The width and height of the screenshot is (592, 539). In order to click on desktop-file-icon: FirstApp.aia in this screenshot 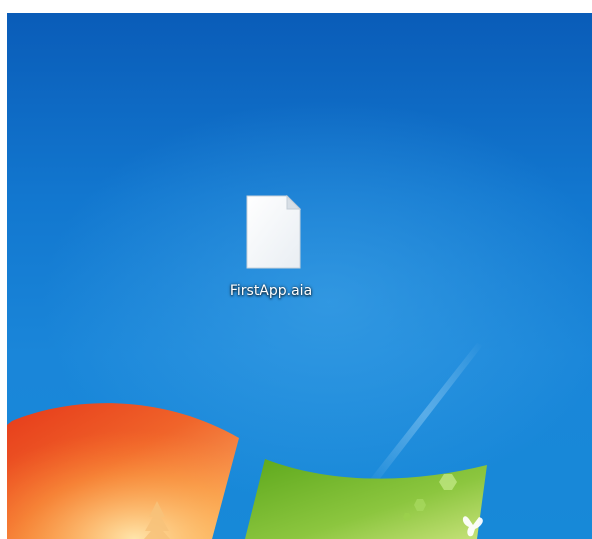, I will do `click(271, 250)`.